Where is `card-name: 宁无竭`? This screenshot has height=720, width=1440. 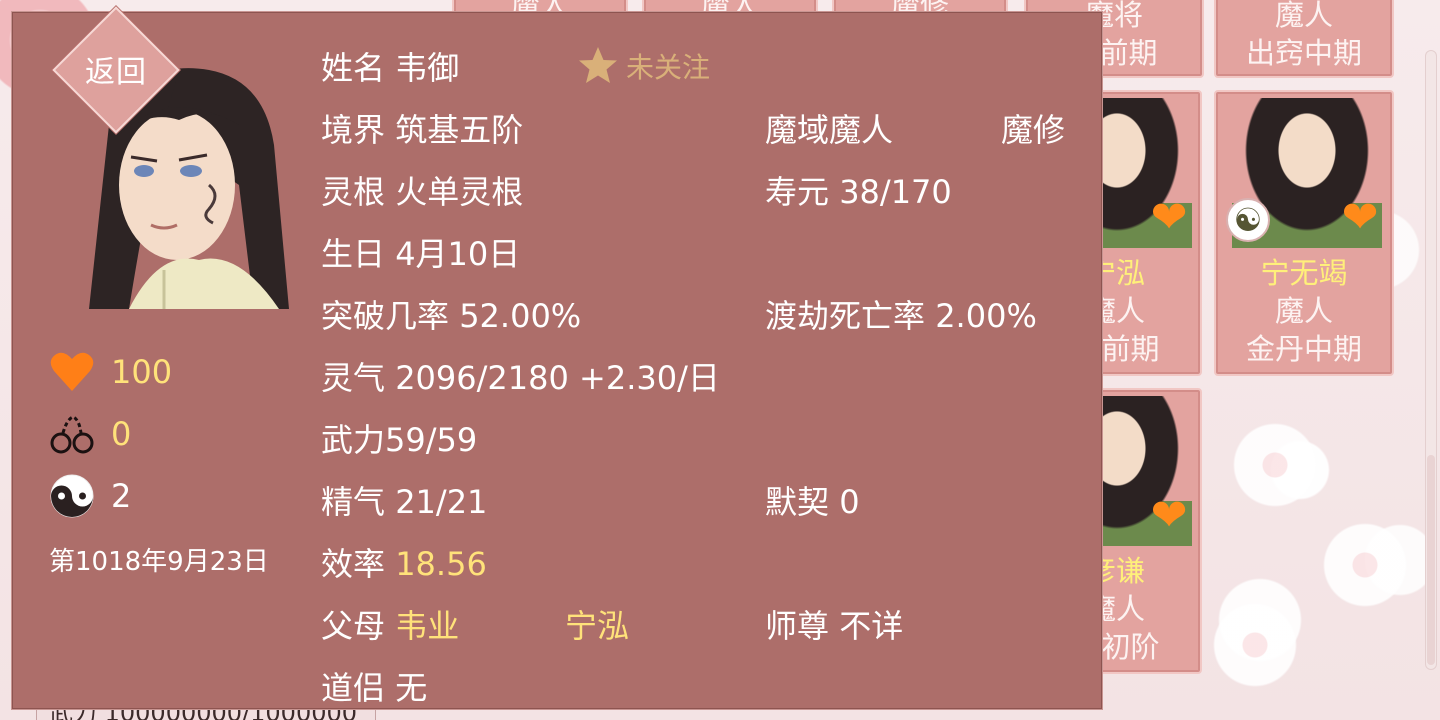 card-name: 宁无竭 is located at coordinates (1304, 273).